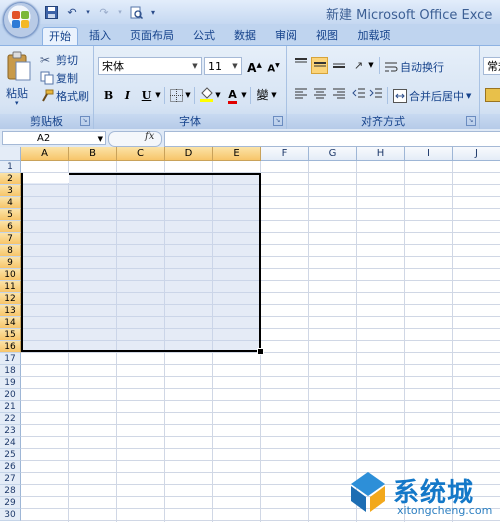  Describe the element at coordinates (10, 167) in the screenshot. I see `row-header-1: 1` at that location.